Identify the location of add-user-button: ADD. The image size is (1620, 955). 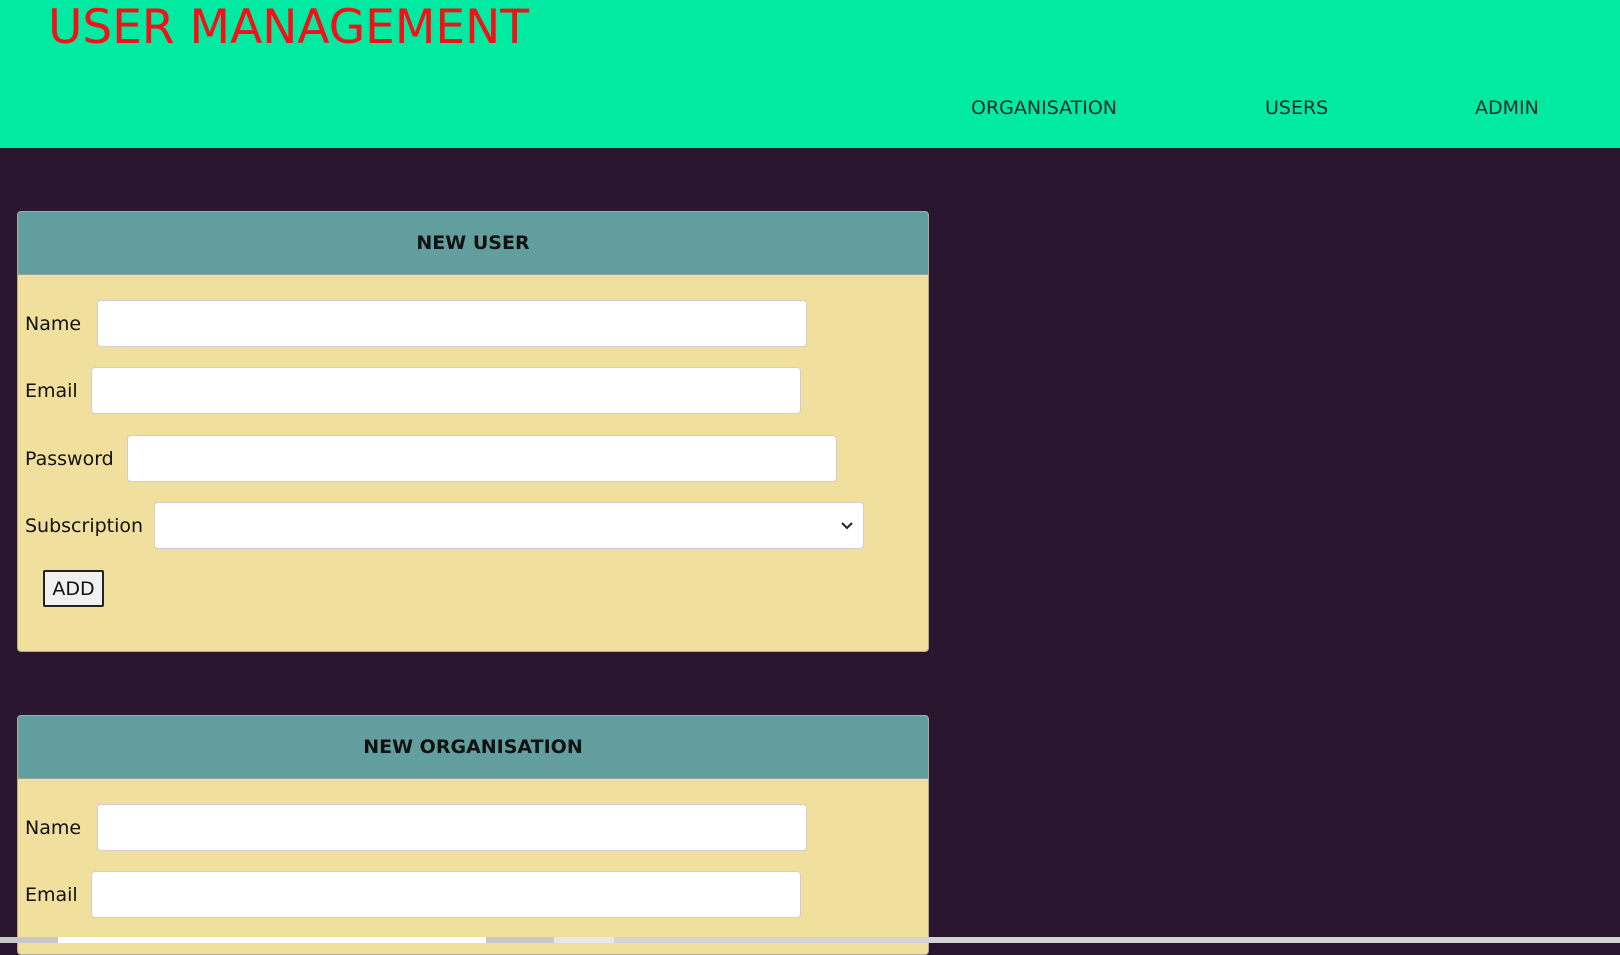
(73, 588).